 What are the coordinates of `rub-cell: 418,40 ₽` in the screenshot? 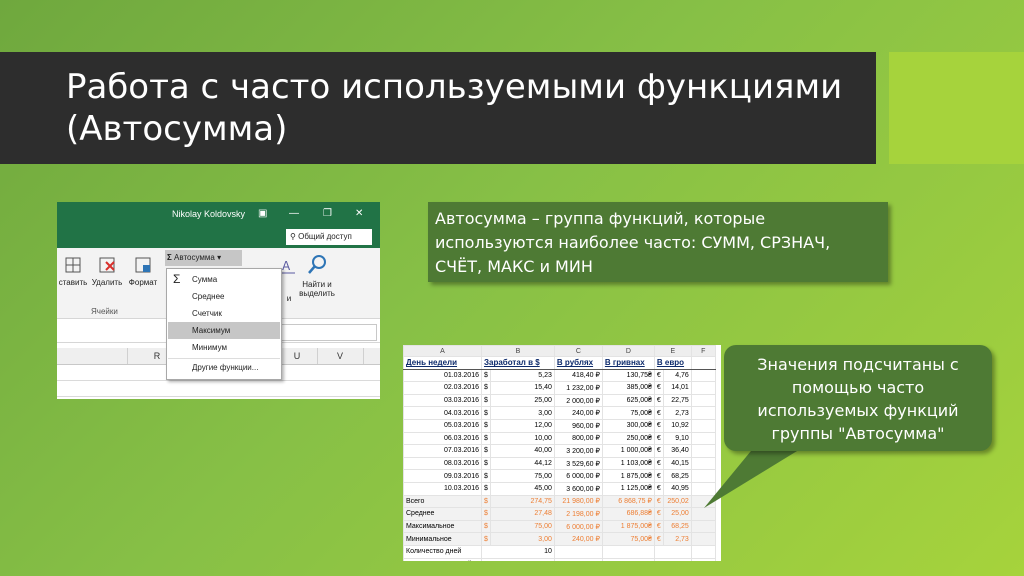 It's located at (578, 375).